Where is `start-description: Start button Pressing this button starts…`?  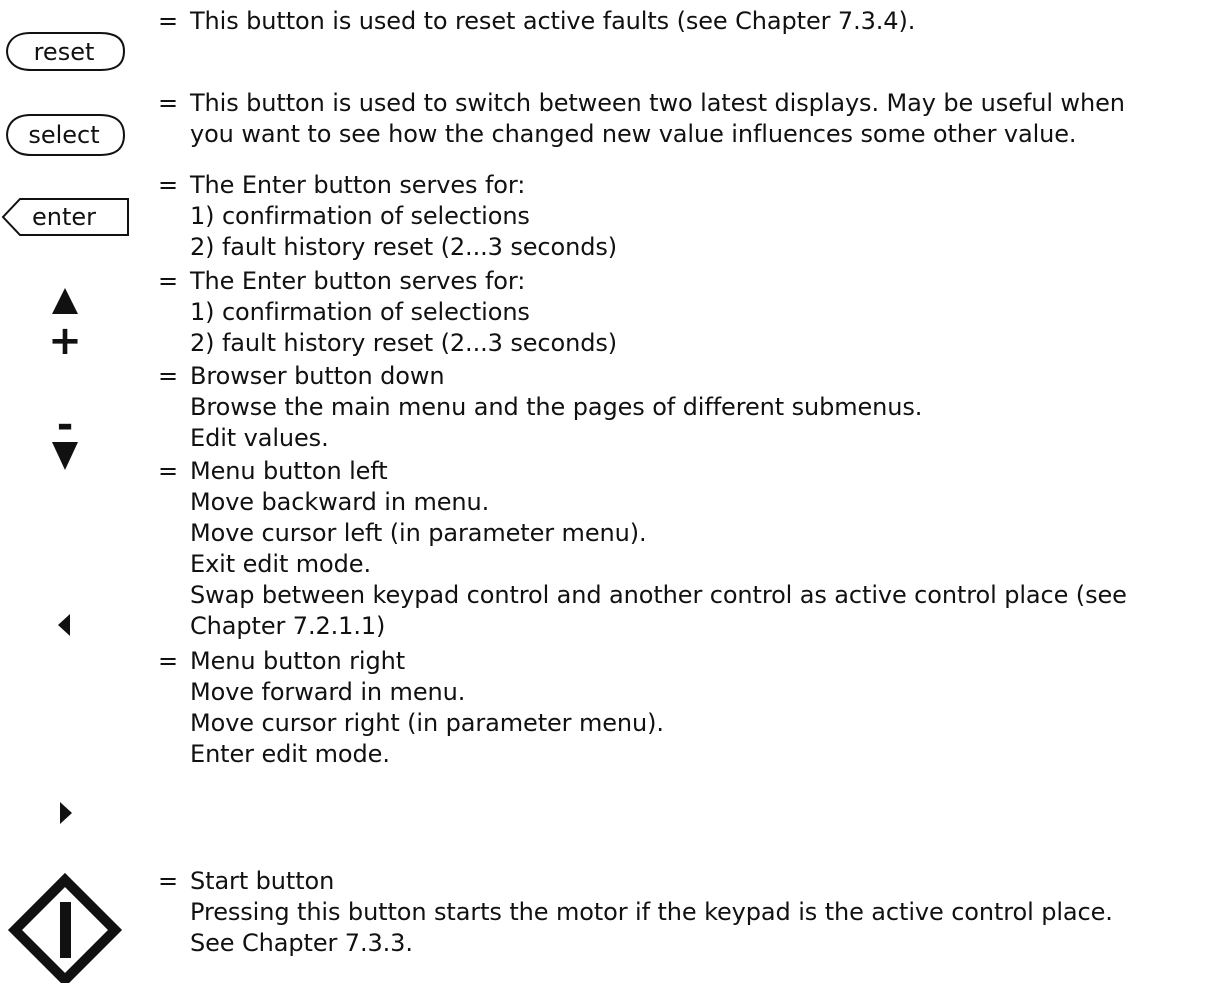 start-description: Start button Pressing this button starts… is located at coordinates (651, 912).